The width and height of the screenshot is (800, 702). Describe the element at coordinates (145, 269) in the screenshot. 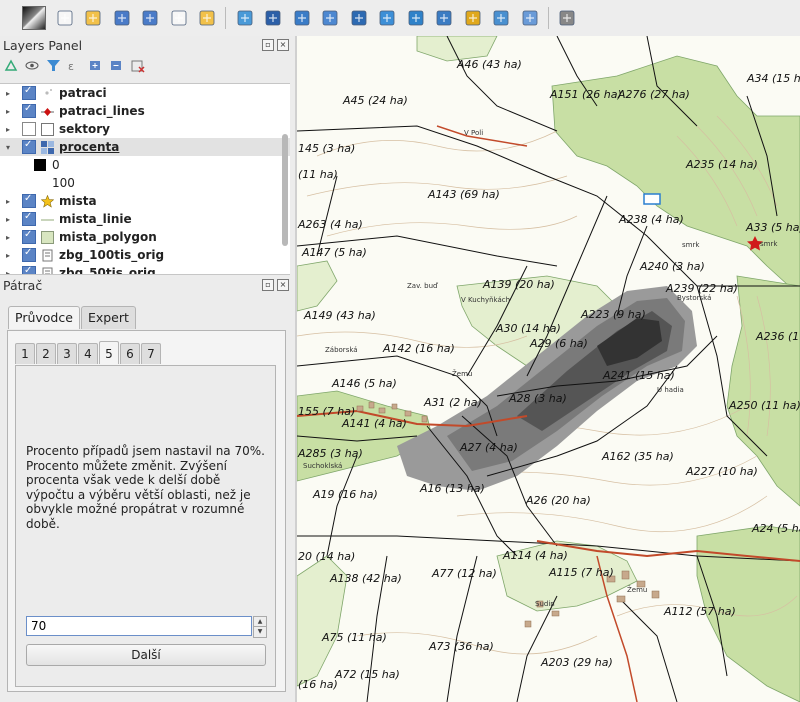

I see `layer-row-zbg-50tis-orig: ▸ zbg_50tis_orig` at that location.